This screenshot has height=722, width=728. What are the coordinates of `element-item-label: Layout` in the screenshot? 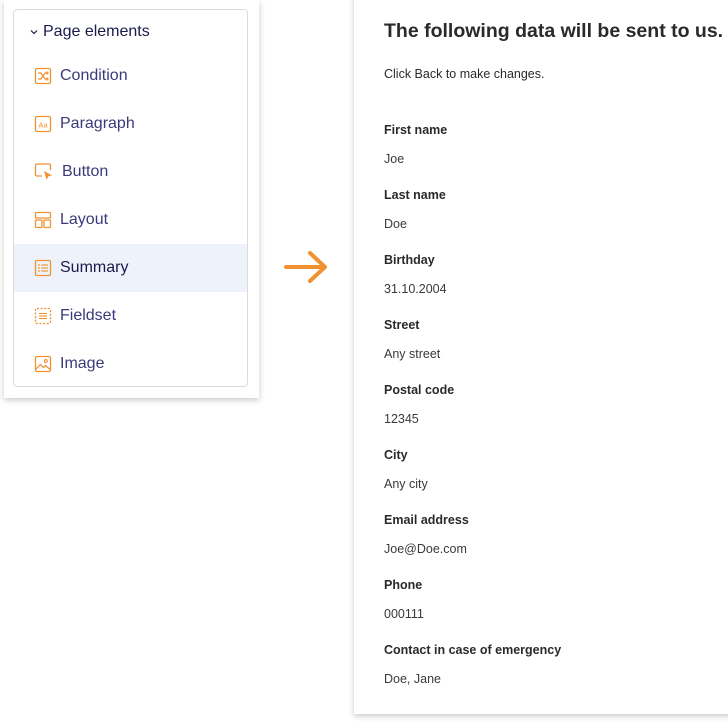 It's located at (84, 219).